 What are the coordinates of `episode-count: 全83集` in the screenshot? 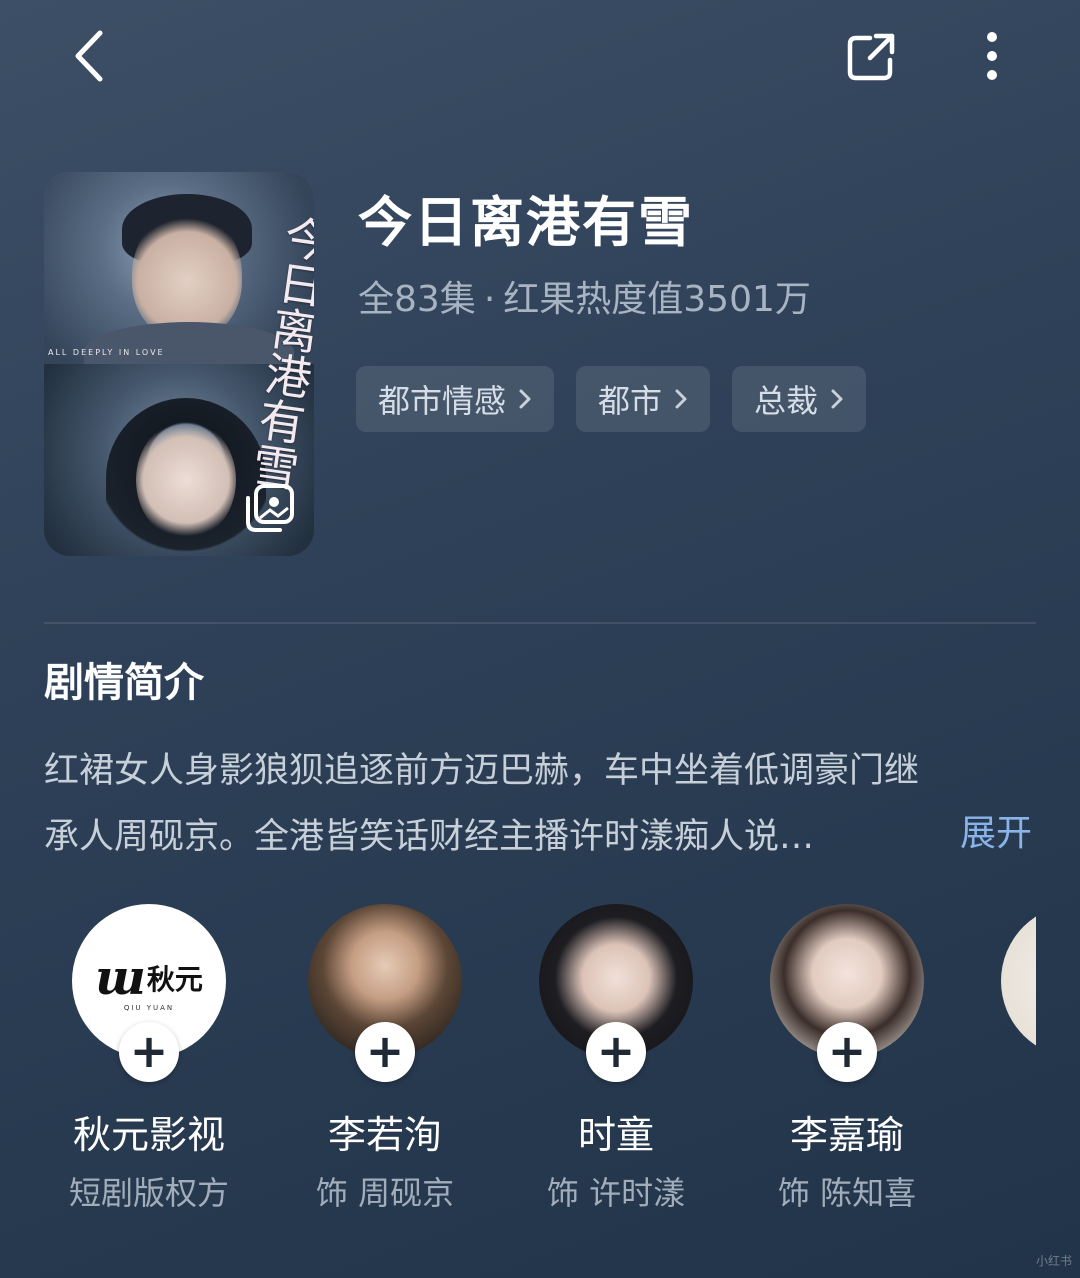 It's located at (417, 299).